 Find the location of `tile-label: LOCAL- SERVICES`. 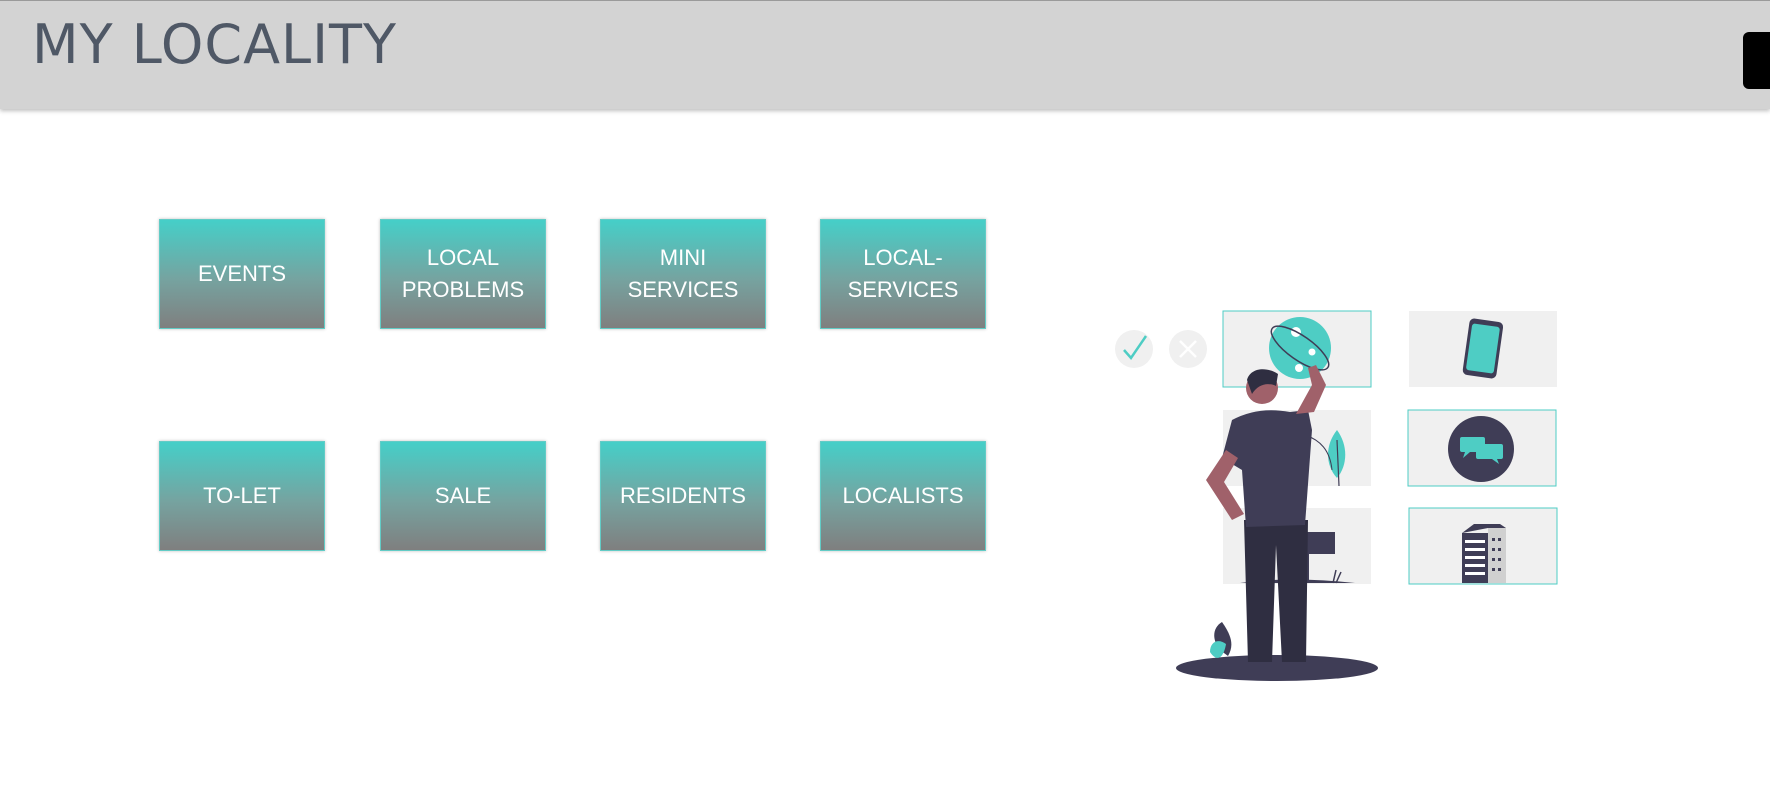

tile-label: LOCAL- SERVICES is located at coordinates (903, 273).